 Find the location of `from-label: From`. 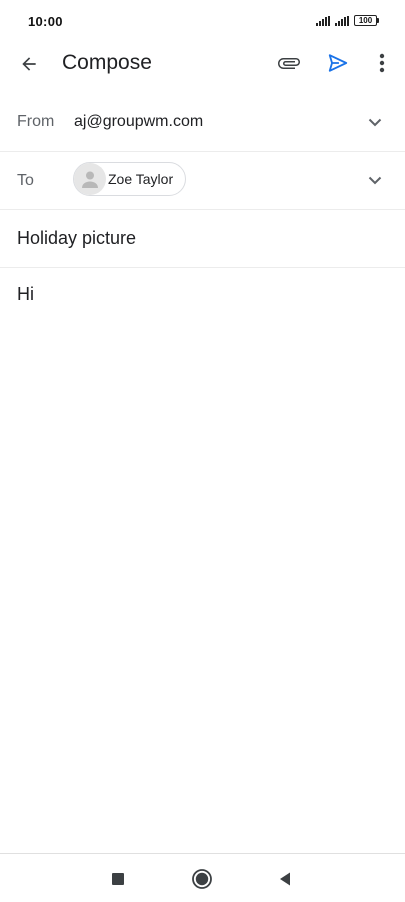

from-label: From is located at coordinates (36, 121).